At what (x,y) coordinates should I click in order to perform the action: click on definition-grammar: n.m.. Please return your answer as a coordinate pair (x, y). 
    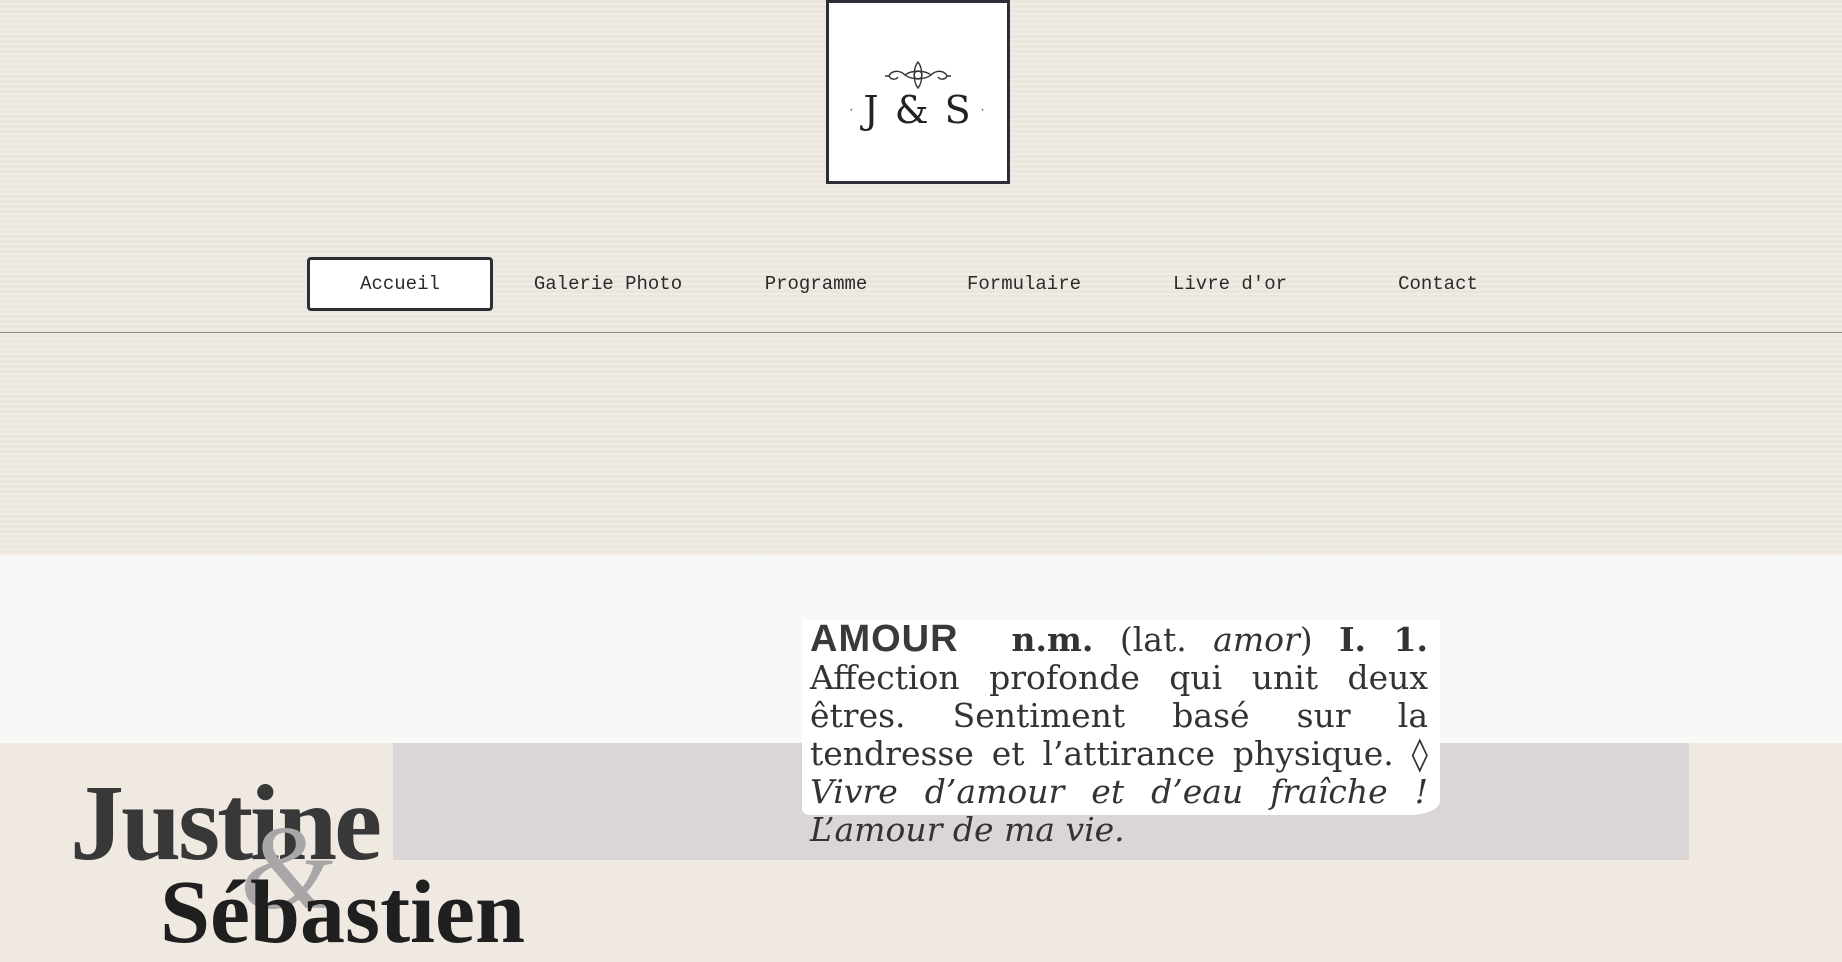
    Looking at the image, I should click on (1052, 639).